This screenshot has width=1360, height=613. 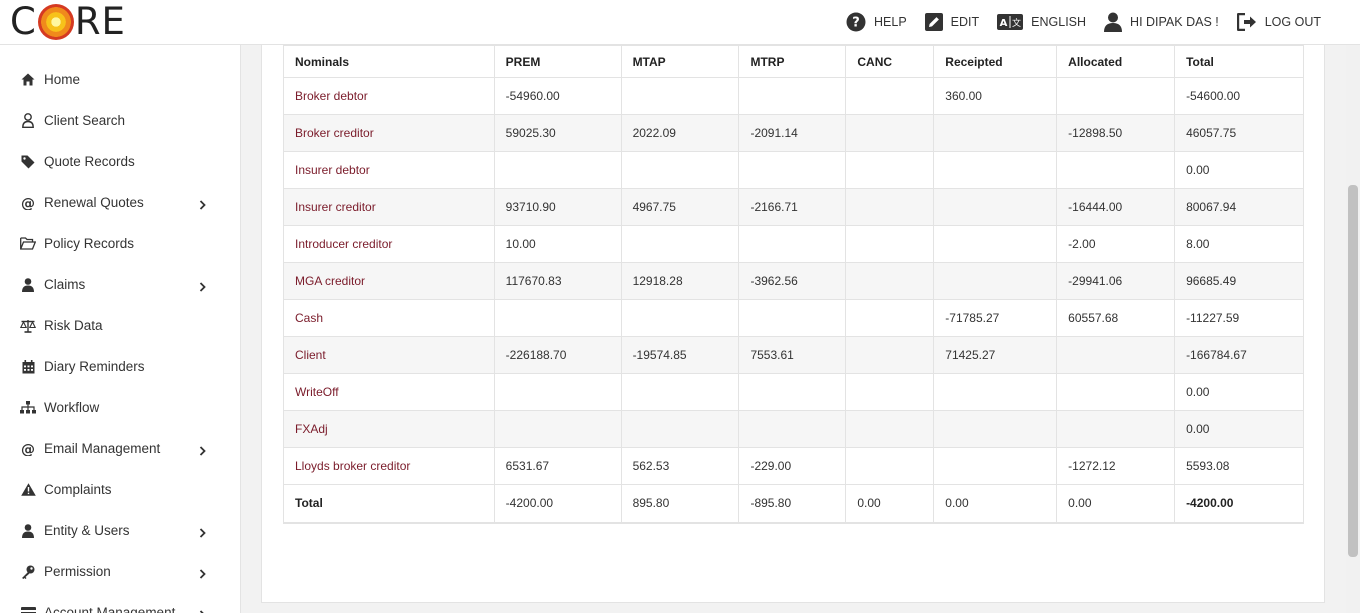 I want to click on nominal-link: Lloyds broker creditor, so click(x=389, y=466).